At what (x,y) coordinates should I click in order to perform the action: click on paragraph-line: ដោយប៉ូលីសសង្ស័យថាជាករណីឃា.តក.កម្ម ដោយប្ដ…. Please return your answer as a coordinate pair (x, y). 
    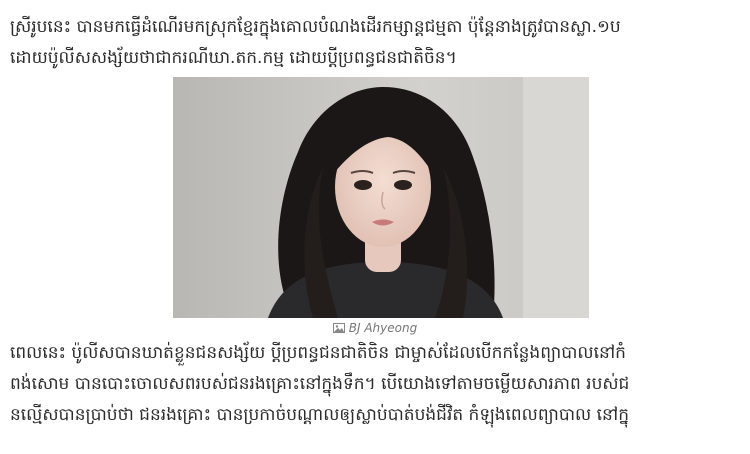
    Looking at the image, I should click on (233, 58).